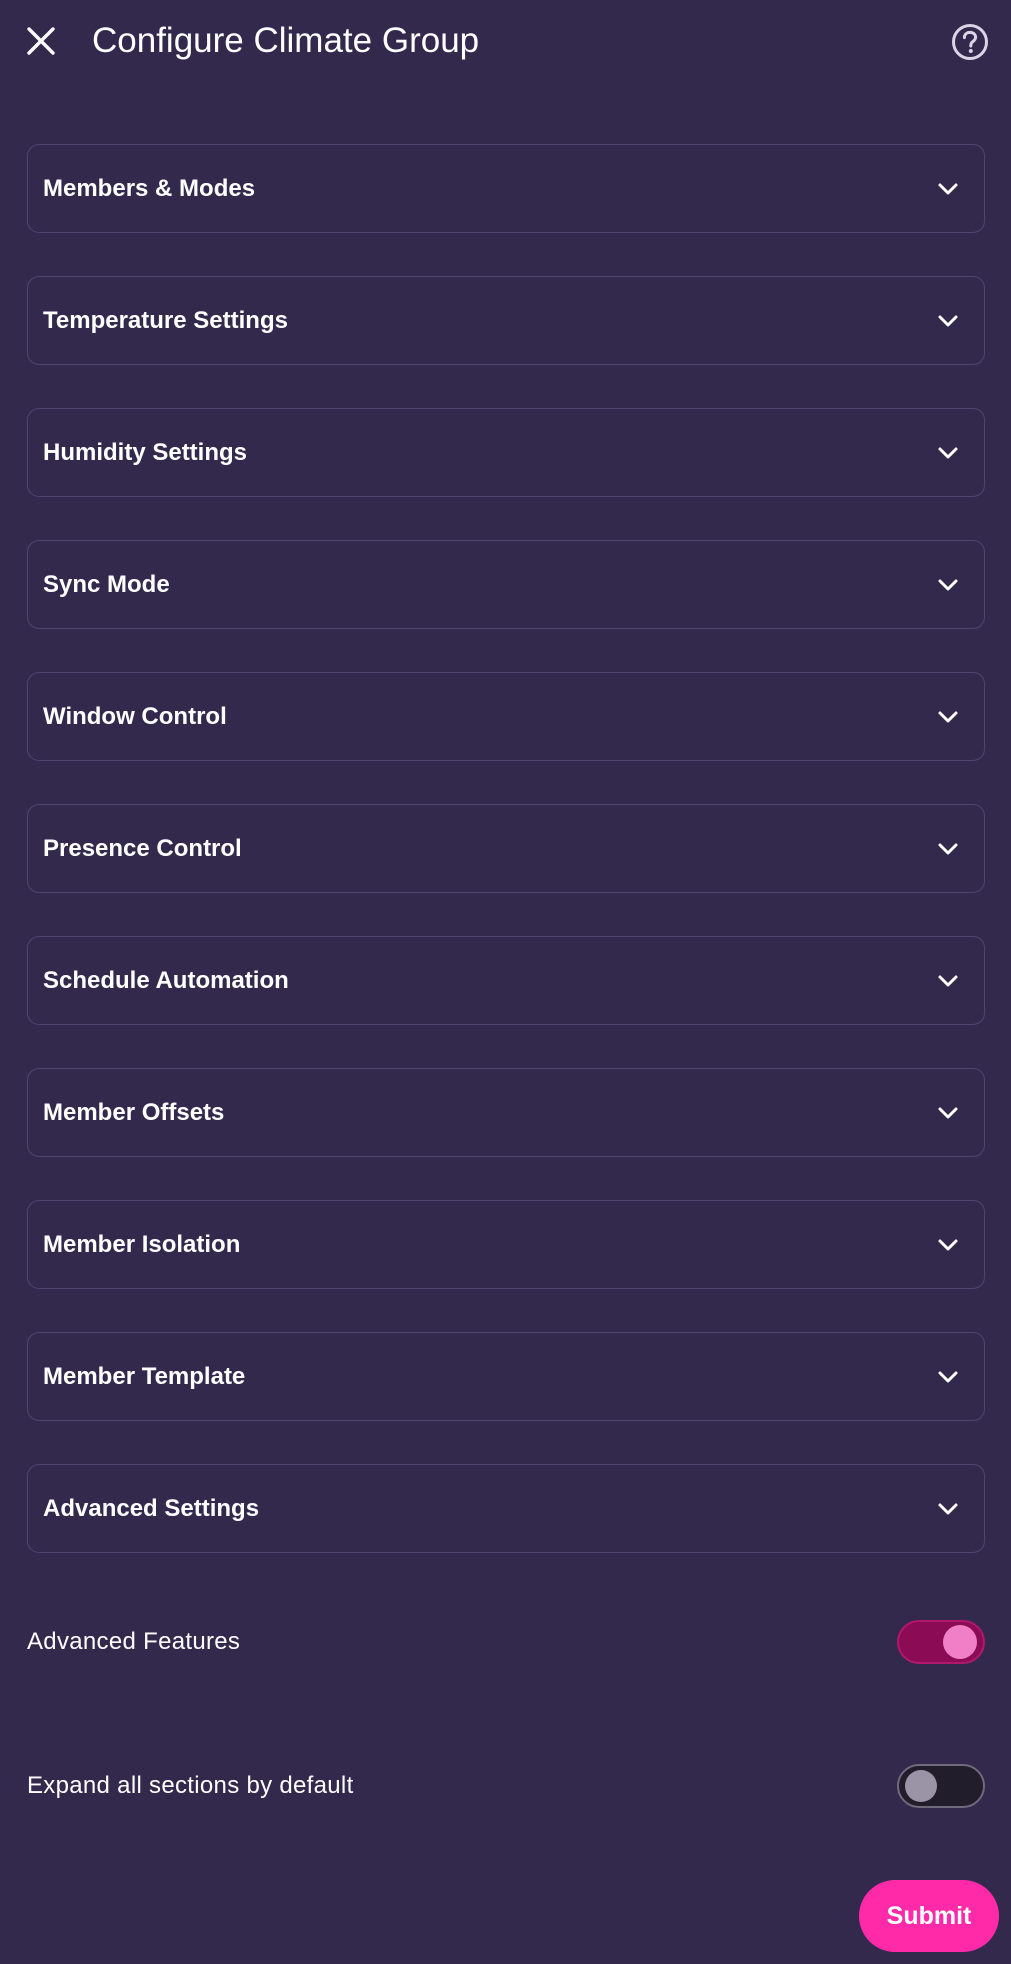 The image size is (1011, 1964). I want to click on section-label: Temperature Settings, so click(165, 320).